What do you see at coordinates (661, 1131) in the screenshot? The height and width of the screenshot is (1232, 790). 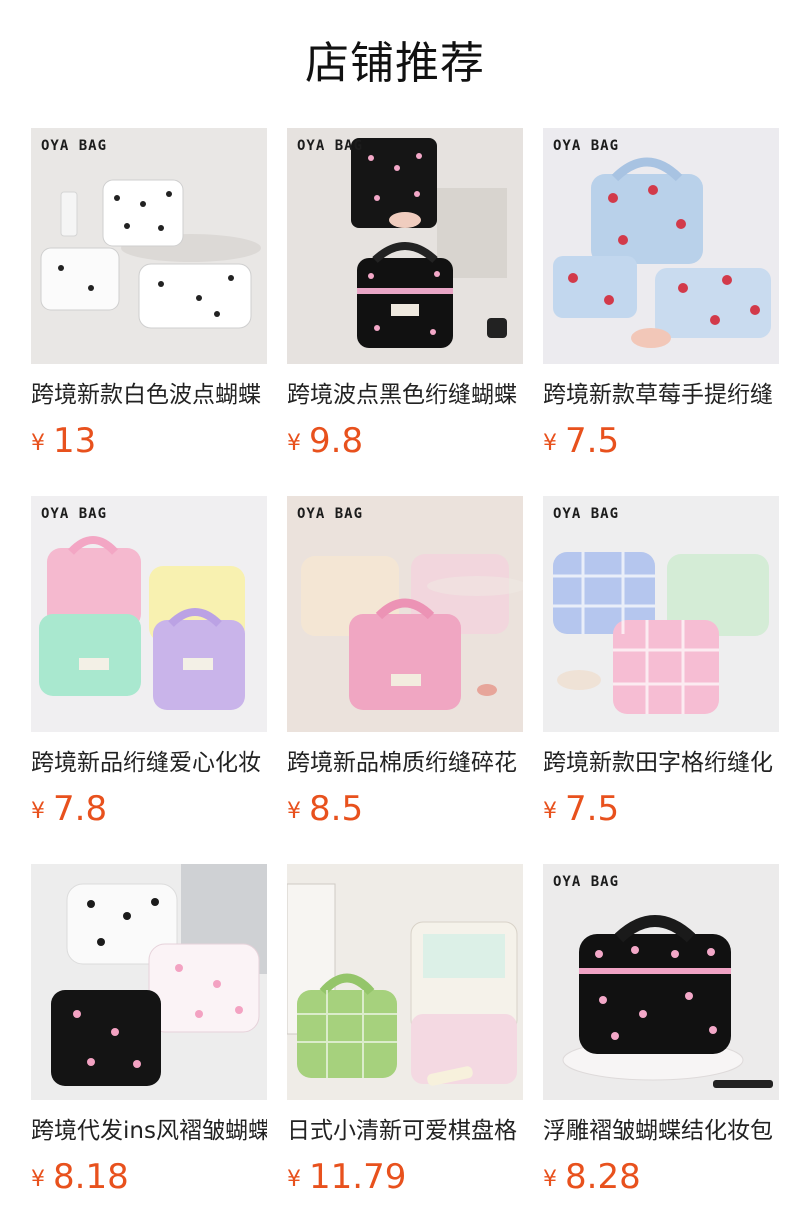 I see `product-name: 浮雕褶皱蝴蝶结化妆包` at bounding box center [661, 1131].